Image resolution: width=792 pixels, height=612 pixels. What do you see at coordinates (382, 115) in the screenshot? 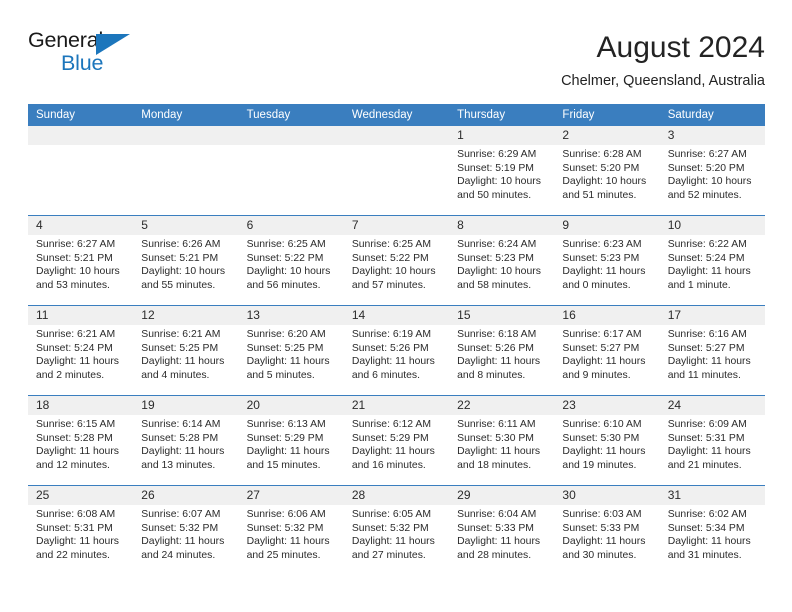
I see `weekday-header-wednesday: Wednesday` at bounding box center [382, 115].